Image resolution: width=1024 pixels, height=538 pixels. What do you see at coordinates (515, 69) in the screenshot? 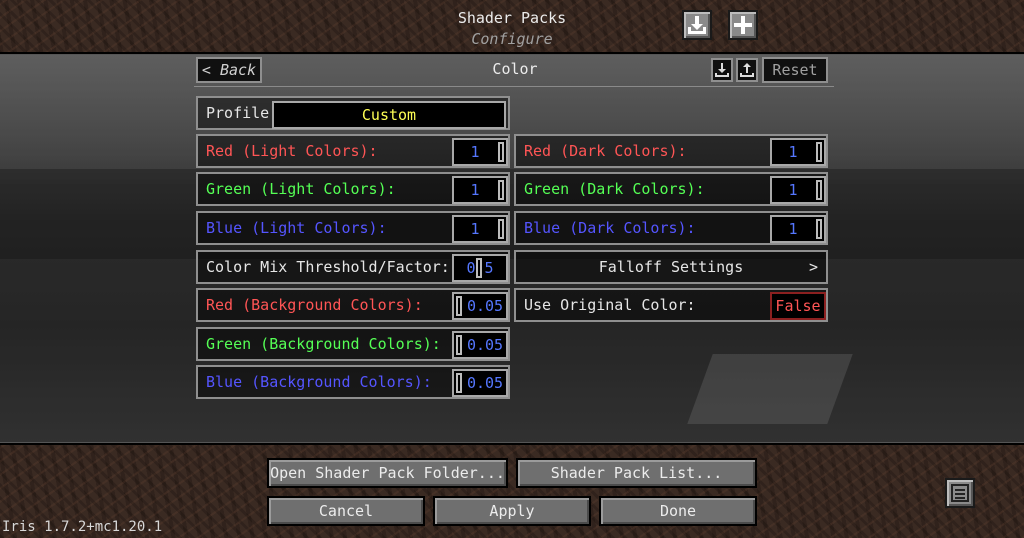
I see `page-title: Color` at bounding box center [515, 69].